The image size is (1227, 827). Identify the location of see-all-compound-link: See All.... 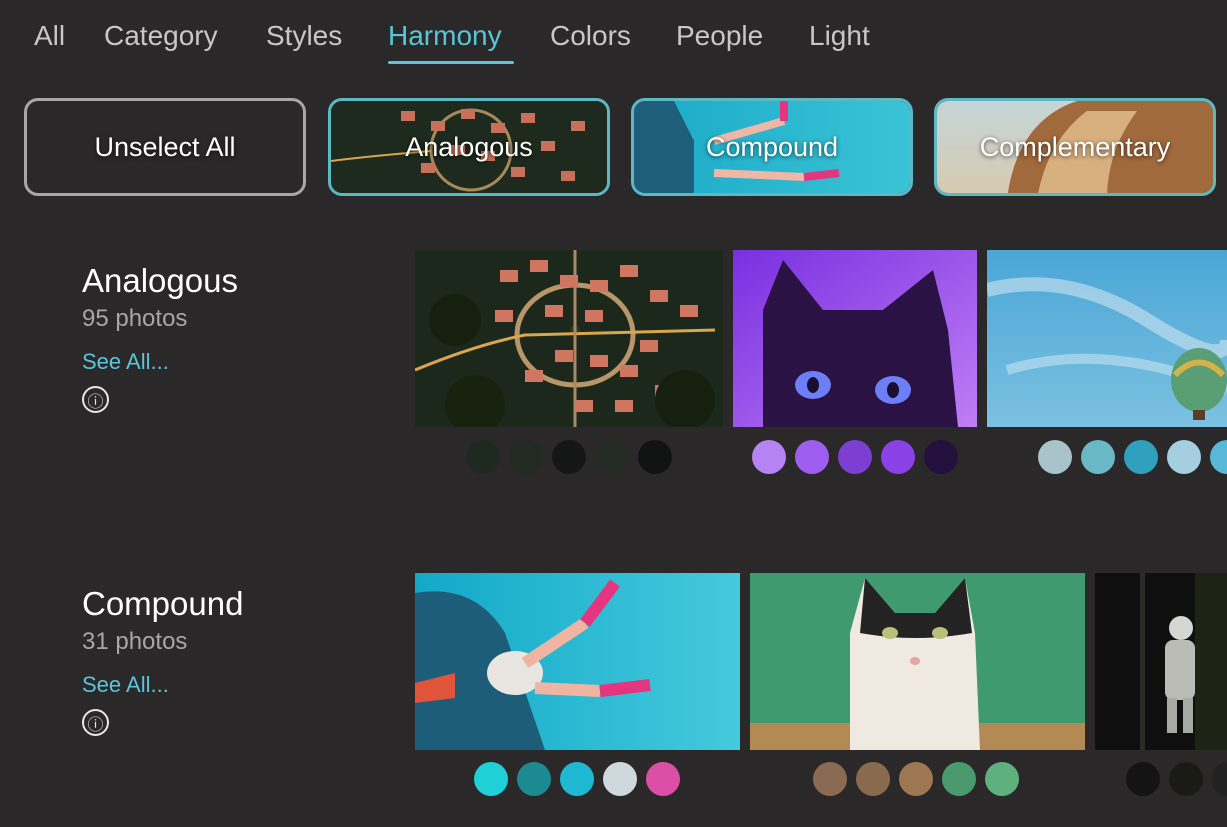
(125, 685).